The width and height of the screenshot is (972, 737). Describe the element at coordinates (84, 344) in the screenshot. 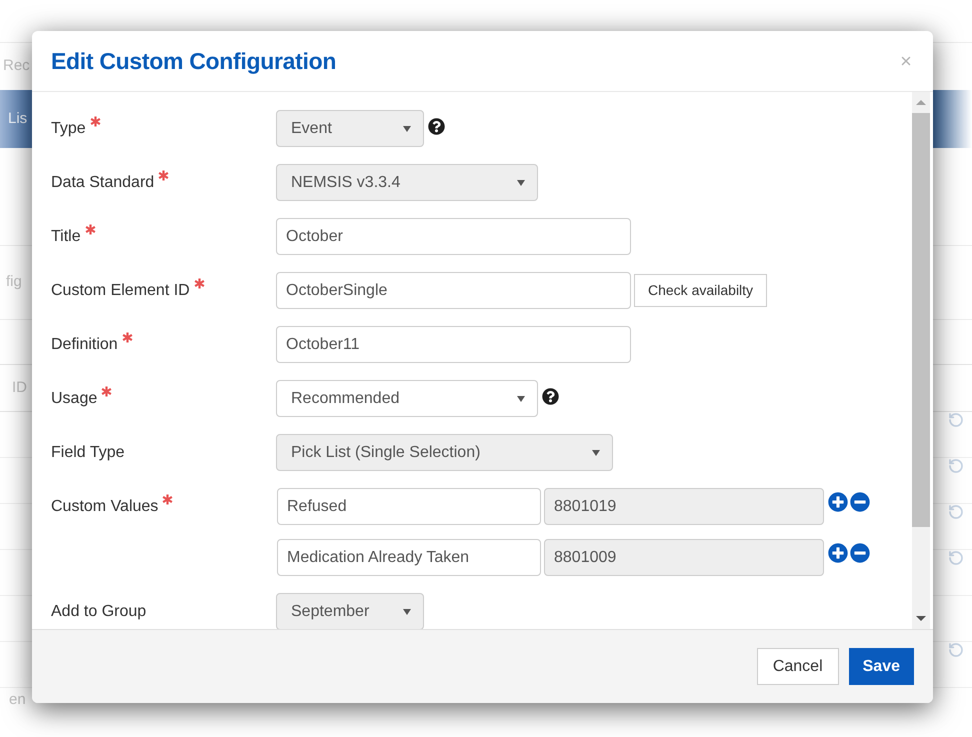

I see `field-label: Definition` at that location.